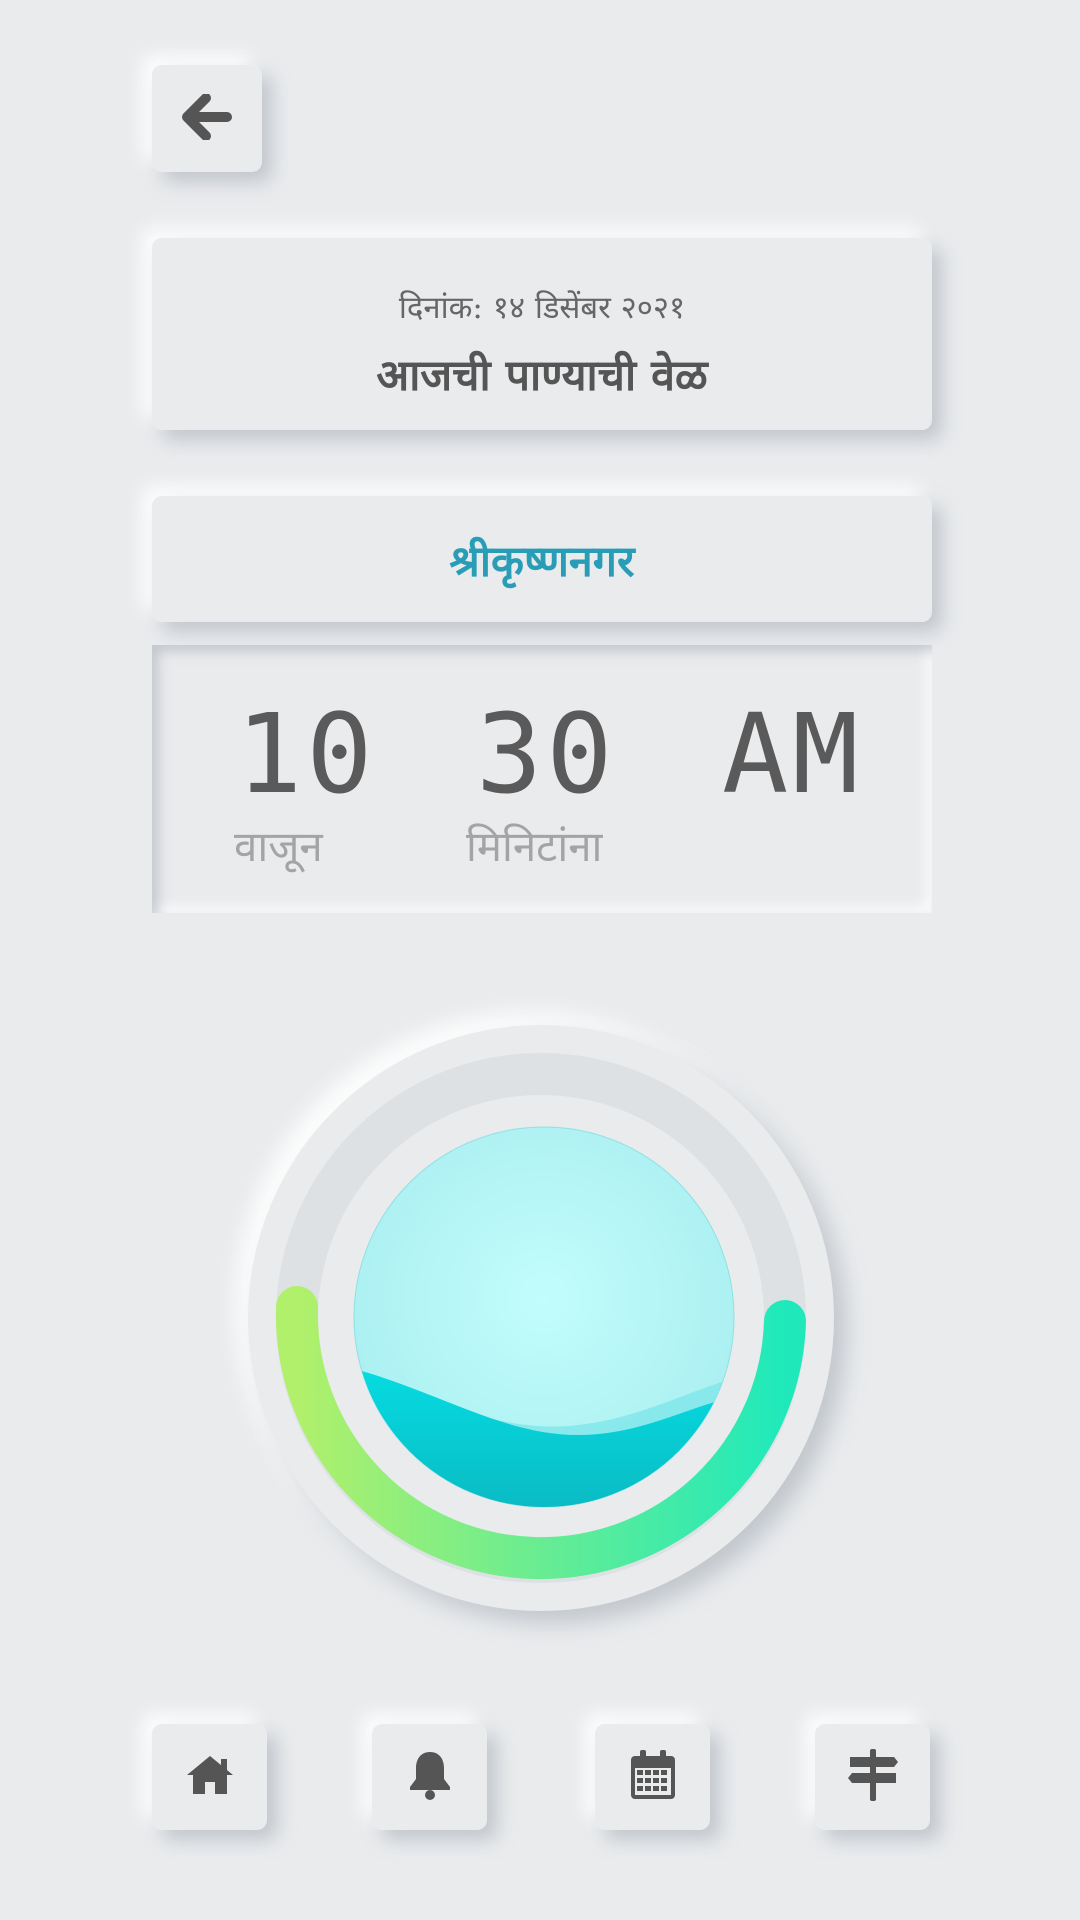 The width and height of the screenshot is (1080, 1920). What do you see at coordinates (792, 754) in the screenshot?
I see `period-value: AM` at bounding box center [792, 754].